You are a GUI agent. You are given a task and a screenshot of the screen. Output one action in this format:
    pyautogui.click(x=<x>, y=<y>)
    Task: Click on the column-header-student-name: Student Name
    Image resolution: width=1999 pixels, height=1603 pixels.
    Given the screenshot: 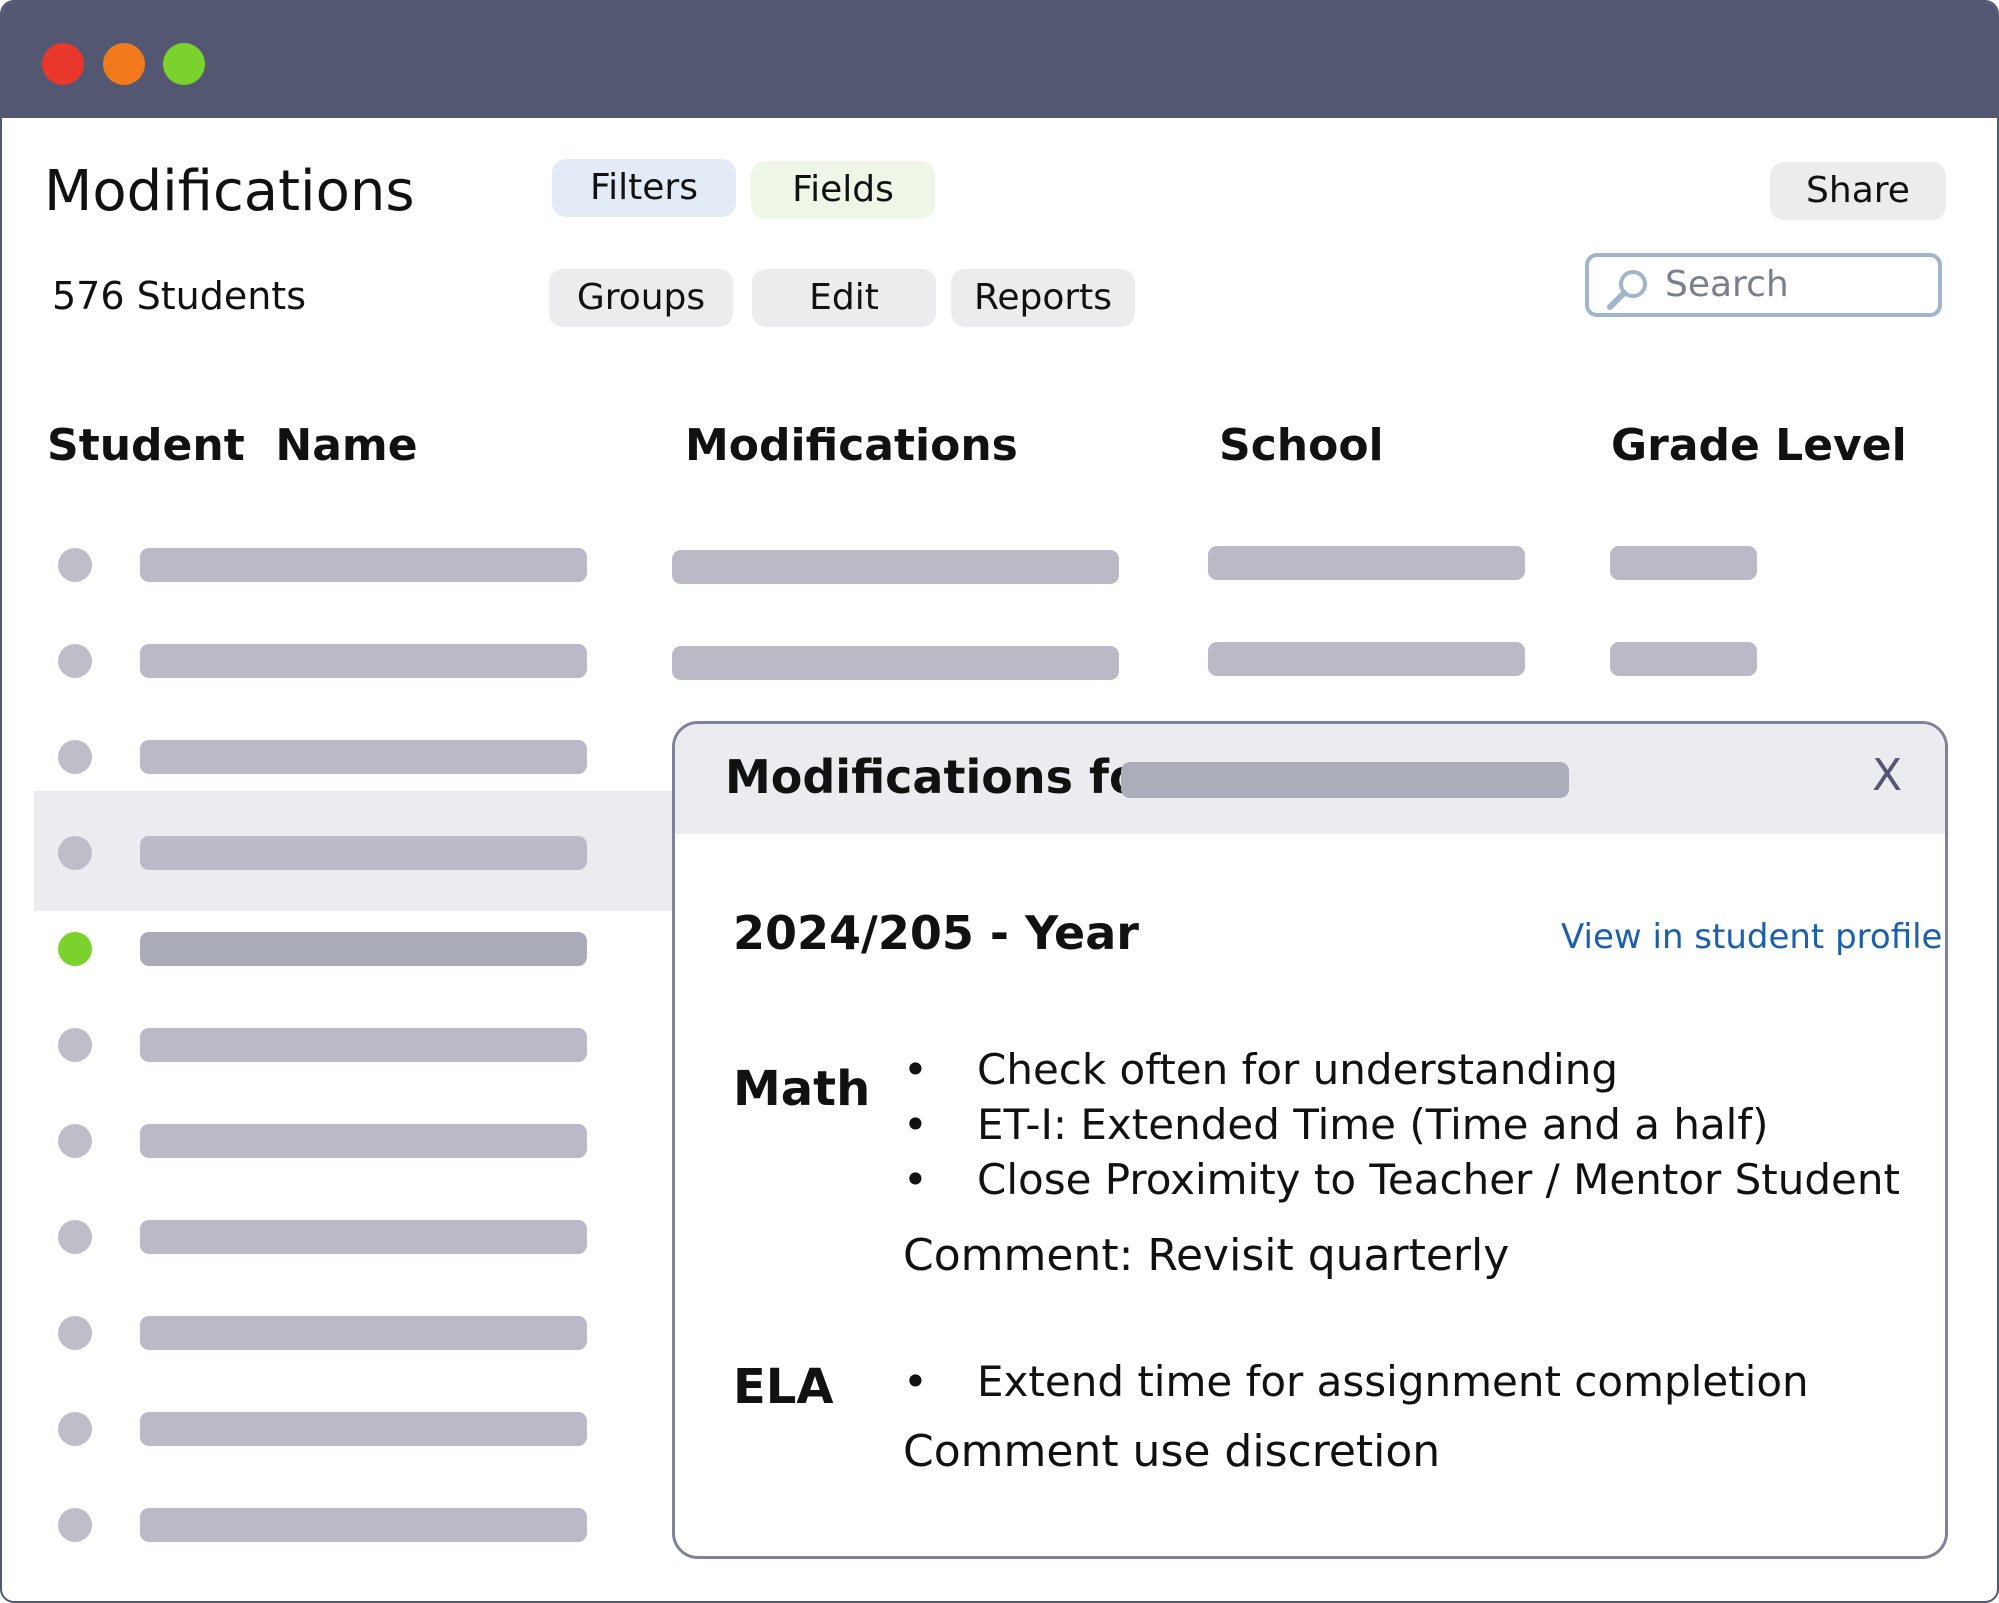 What is the action you would take?
    pyautogui.click(x=232, y=446)
    